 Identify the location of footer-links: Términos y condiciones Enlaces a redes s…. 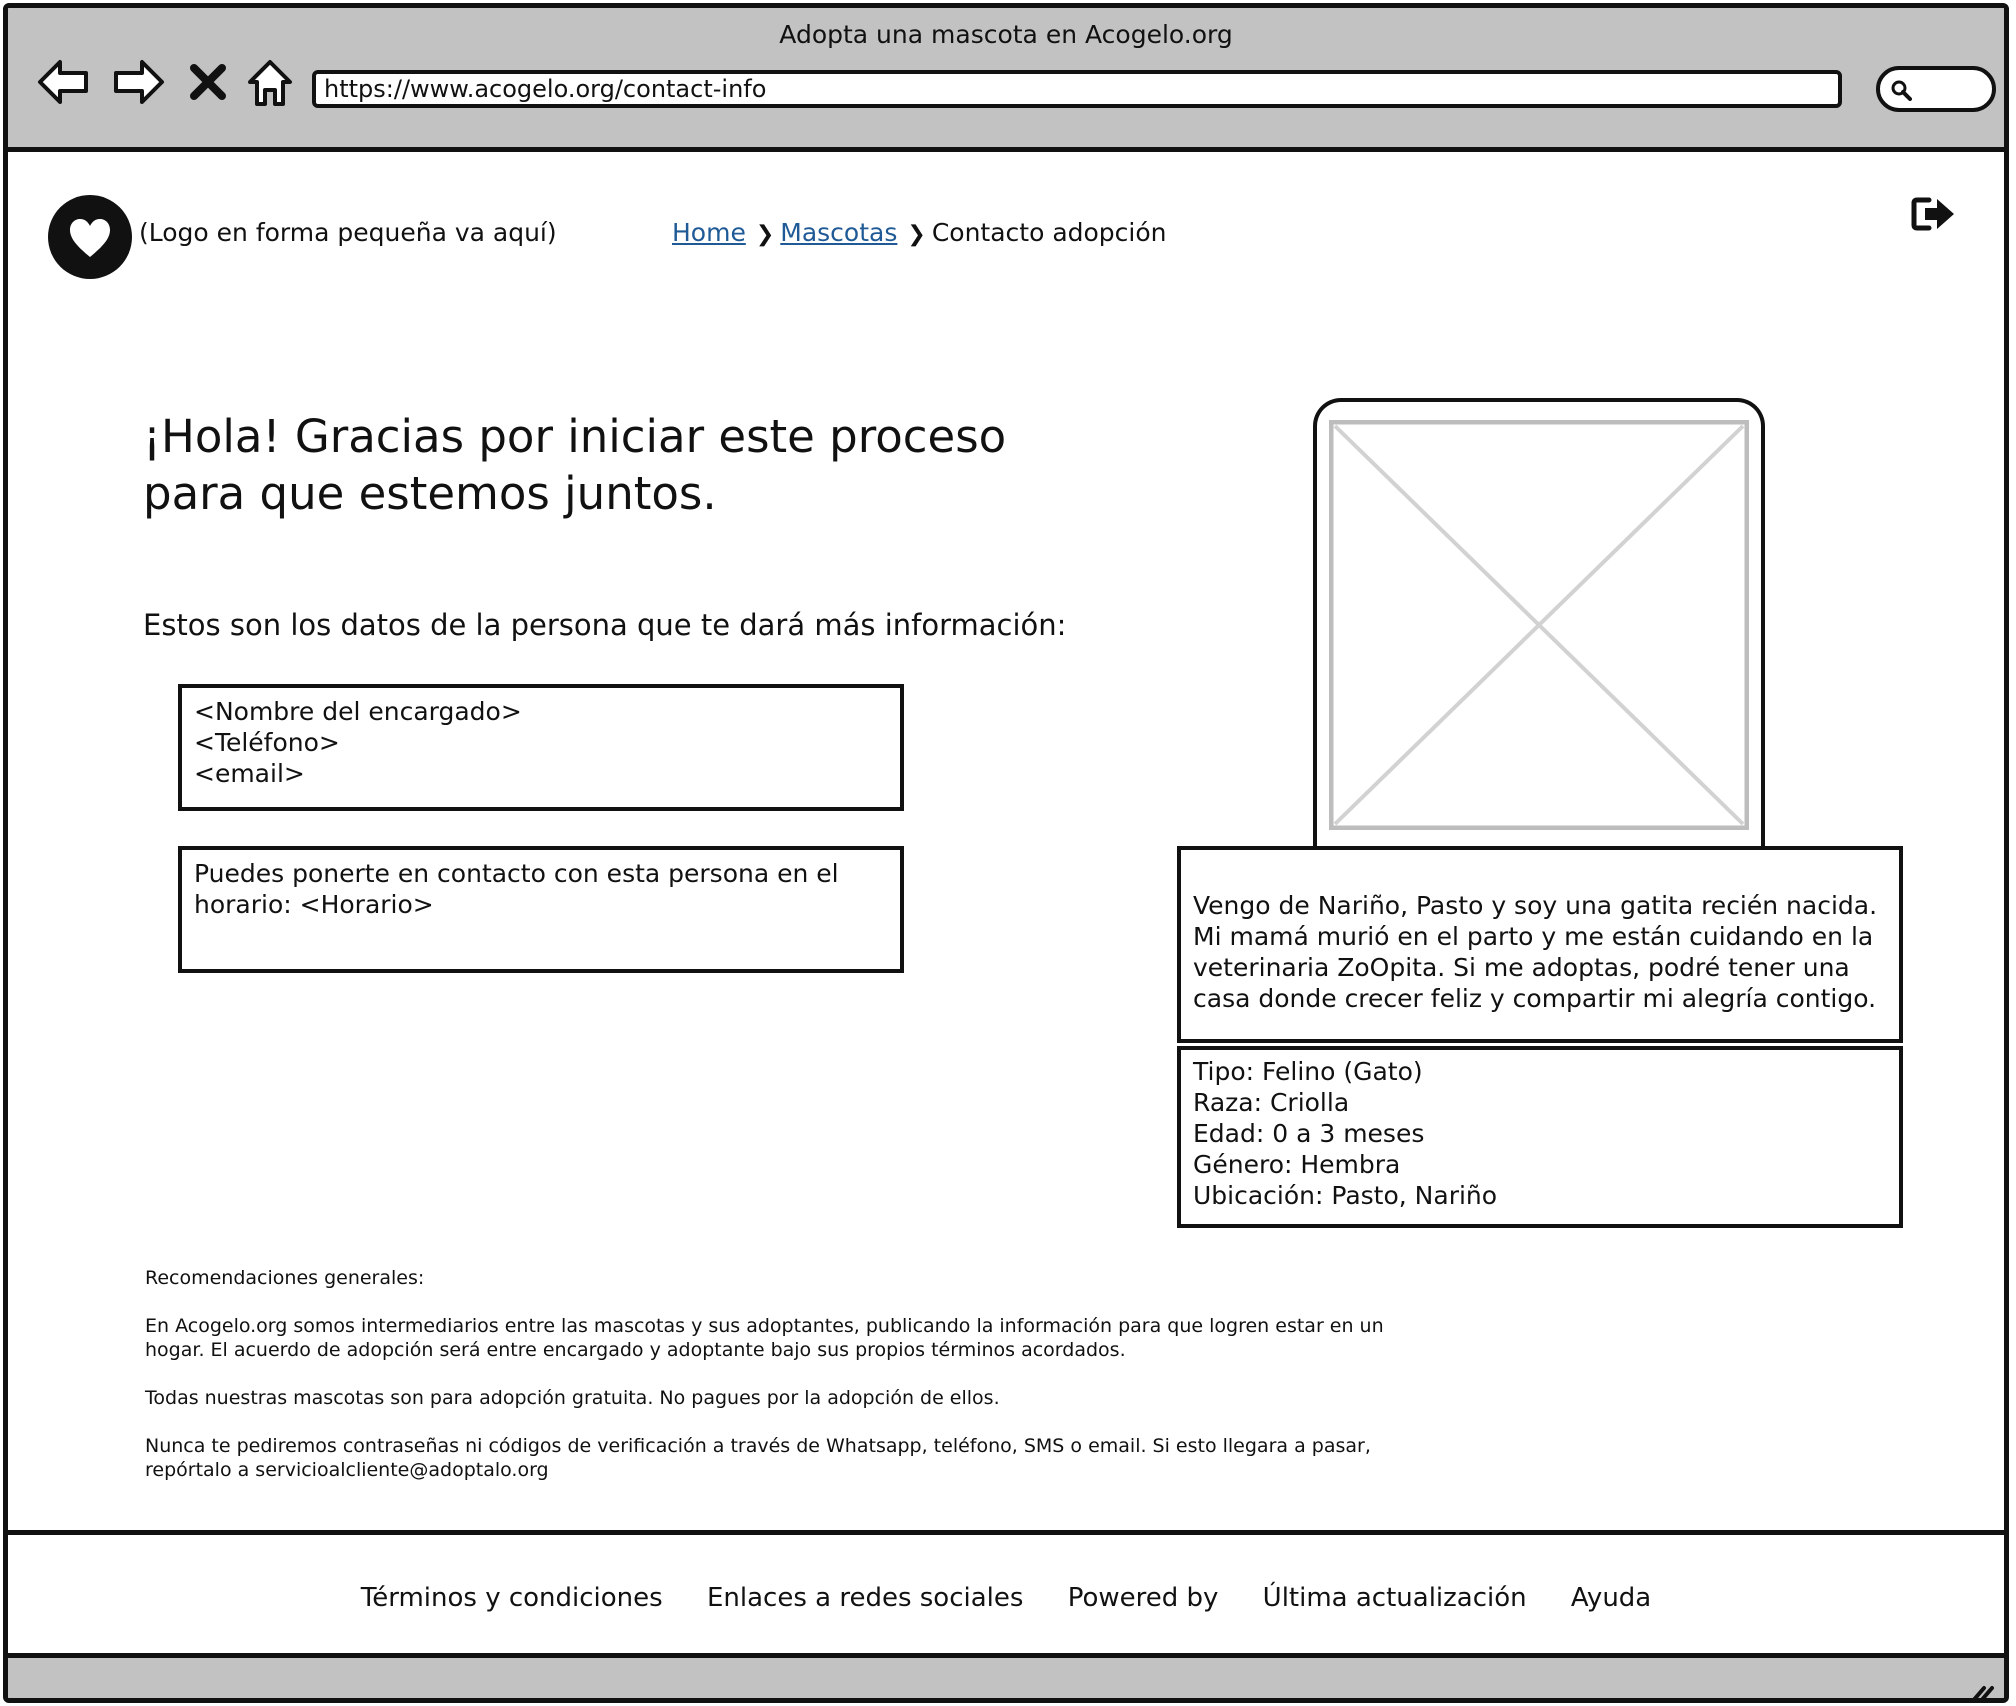
(1006, 1598).